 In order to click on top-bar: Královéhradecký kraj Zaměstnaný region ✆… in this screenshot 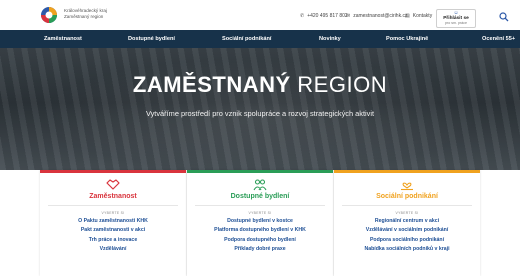, I will do `click(260, 15)`.